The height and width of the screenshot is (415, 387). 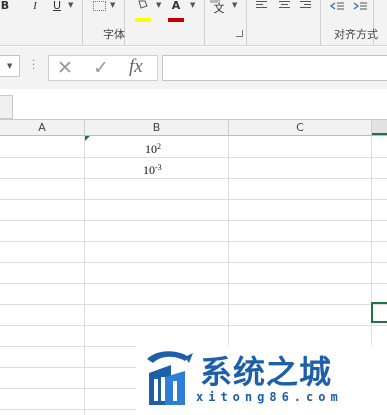 I want to click on fill-color-dropdown-icon: ▼, so click(x=158, y=5).